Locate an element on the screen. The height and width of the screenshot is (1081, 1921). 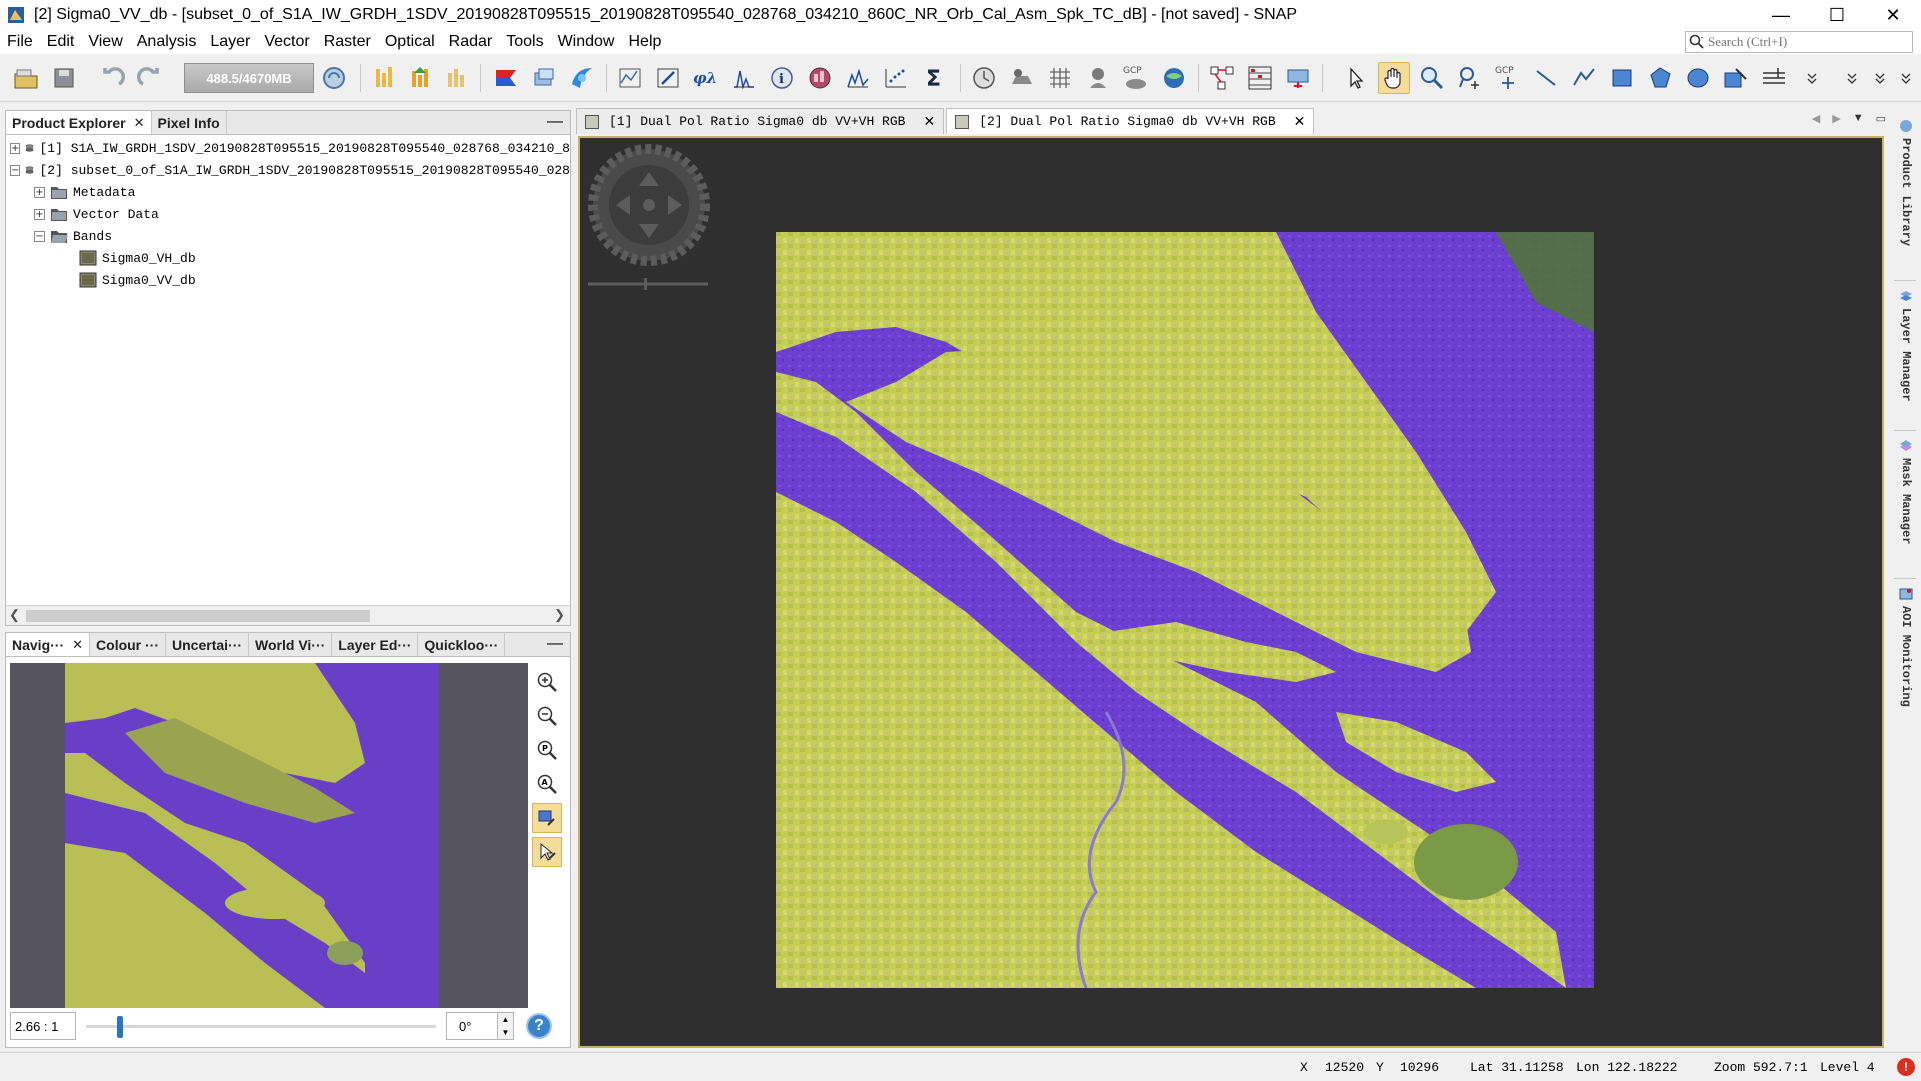
band-maths-icon is located at coordinates (456, 78).